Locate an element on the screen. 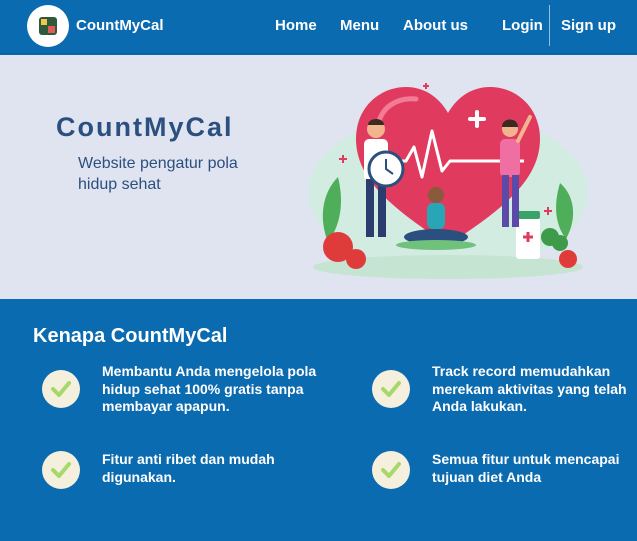 This screenshot has height=541, width=637. nav-home: Home is located at coordinates (296, 26).